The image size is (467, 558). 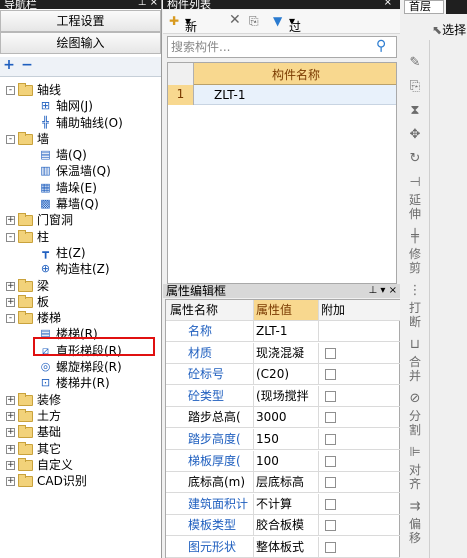 What do you see at coordinates (415, 315) in the screenshot?
I see `tool-label: 打断` at bounding box center [415, 315].